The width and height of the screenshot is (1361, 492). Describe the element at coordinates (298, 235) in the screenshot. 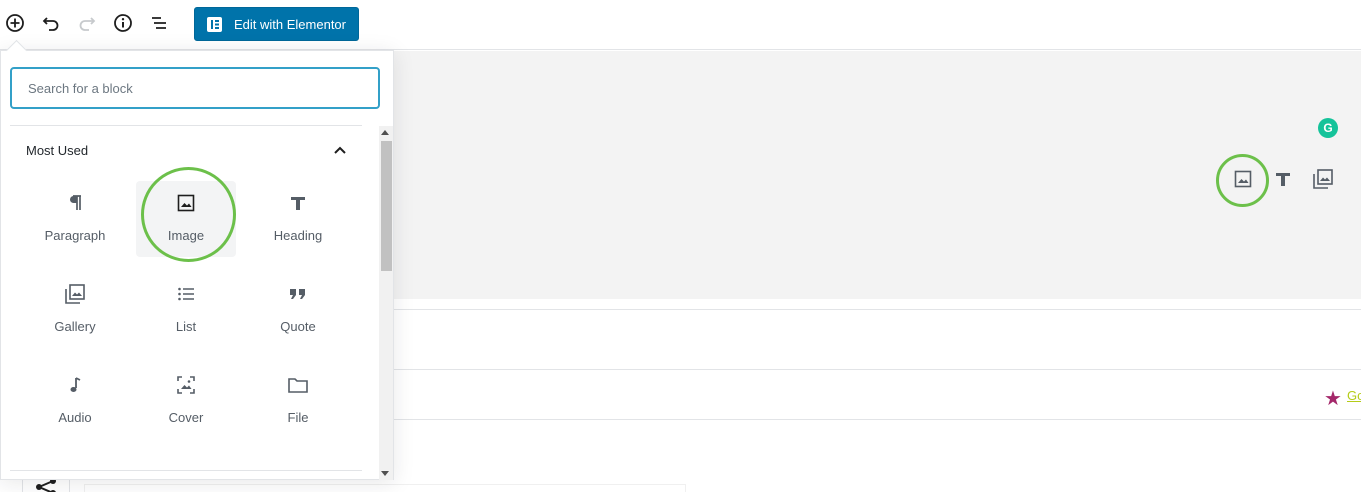

I see `block-label: Heading` at that location.